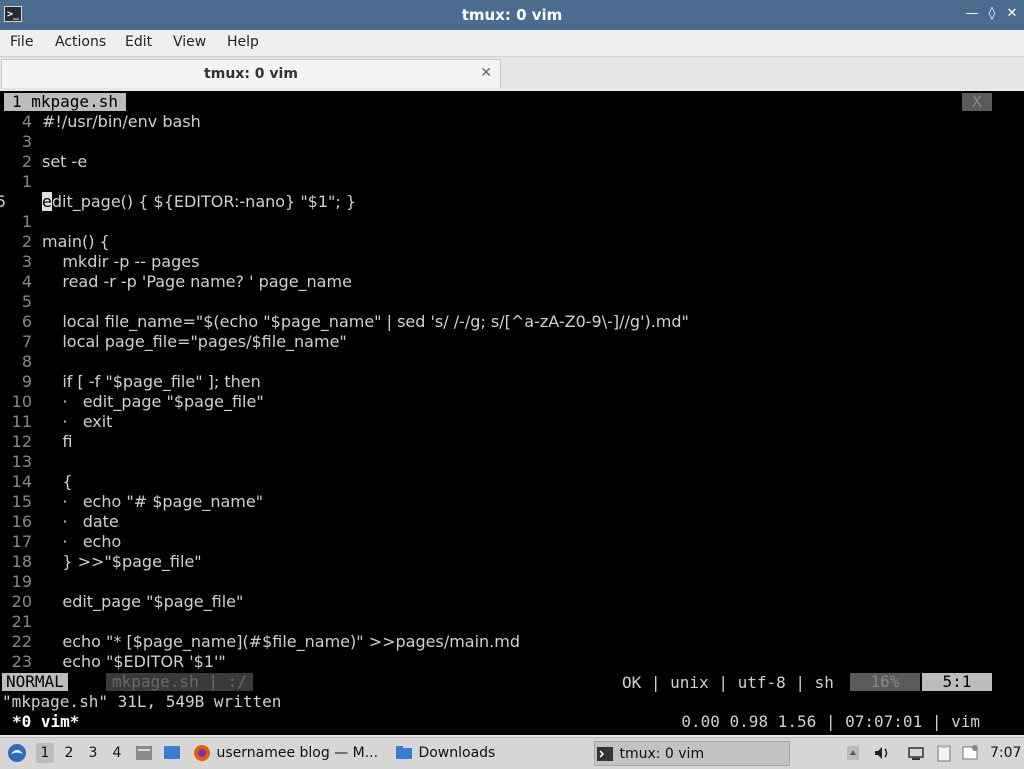 This screenshot has height=769, width=1024. I want to click on code-line: 14 {, so click(512, 482).